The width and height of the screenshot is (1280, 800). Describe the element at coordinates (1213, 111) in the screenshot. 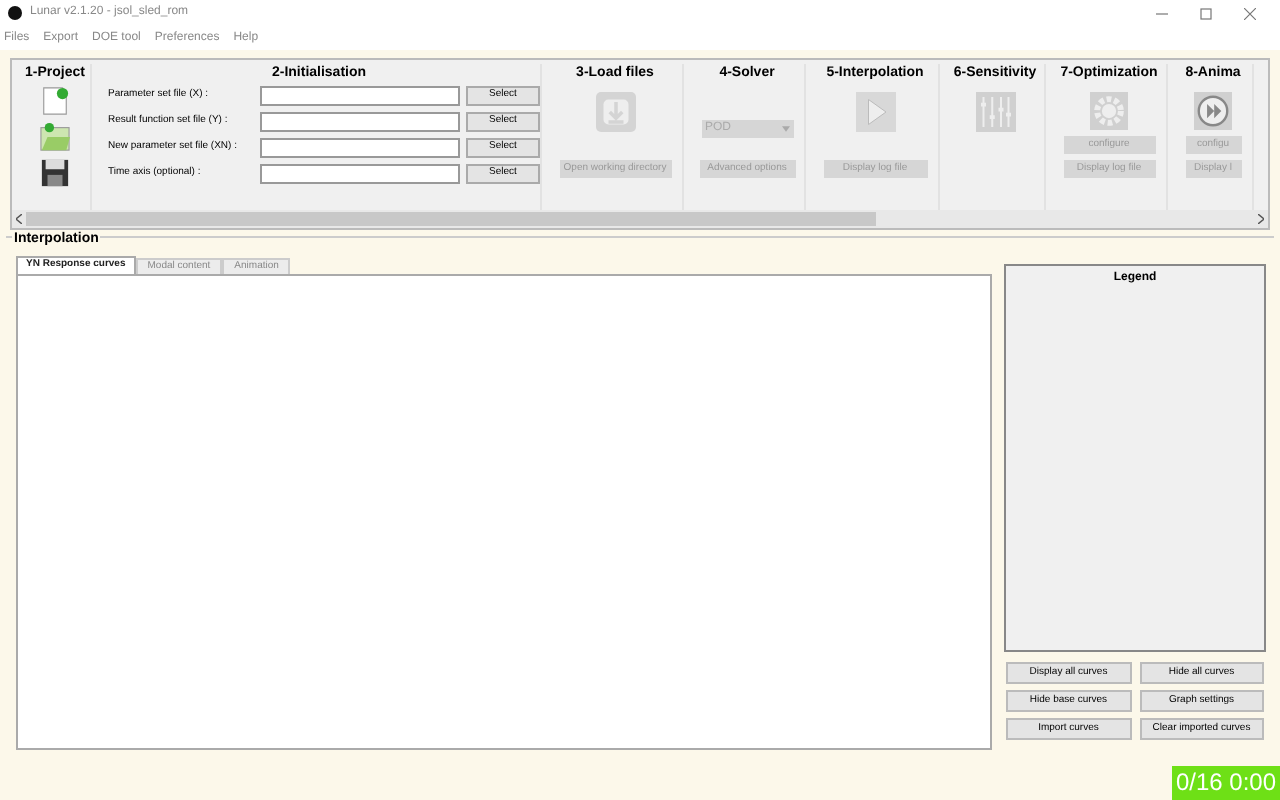

I see `fast-forward-icon` at that location.